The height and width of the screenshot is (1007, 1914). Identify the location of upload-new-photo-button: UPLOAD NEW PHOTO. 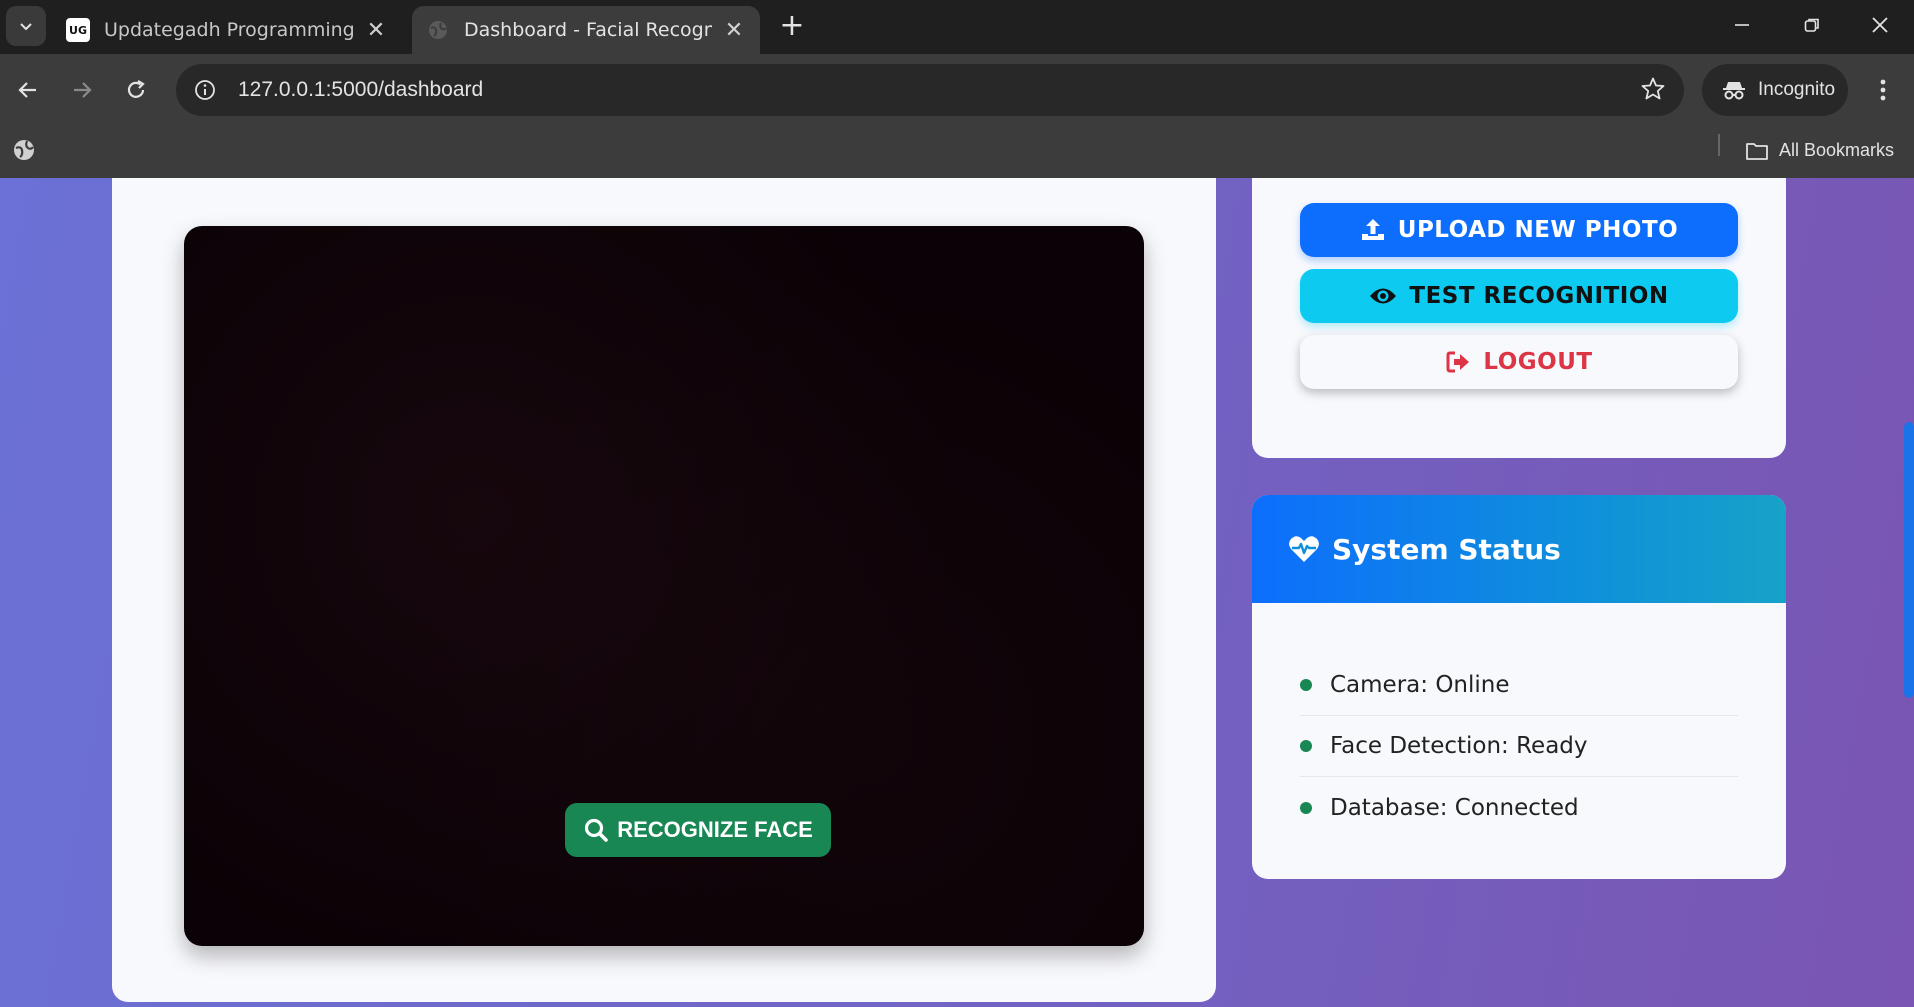
(1519, 230).